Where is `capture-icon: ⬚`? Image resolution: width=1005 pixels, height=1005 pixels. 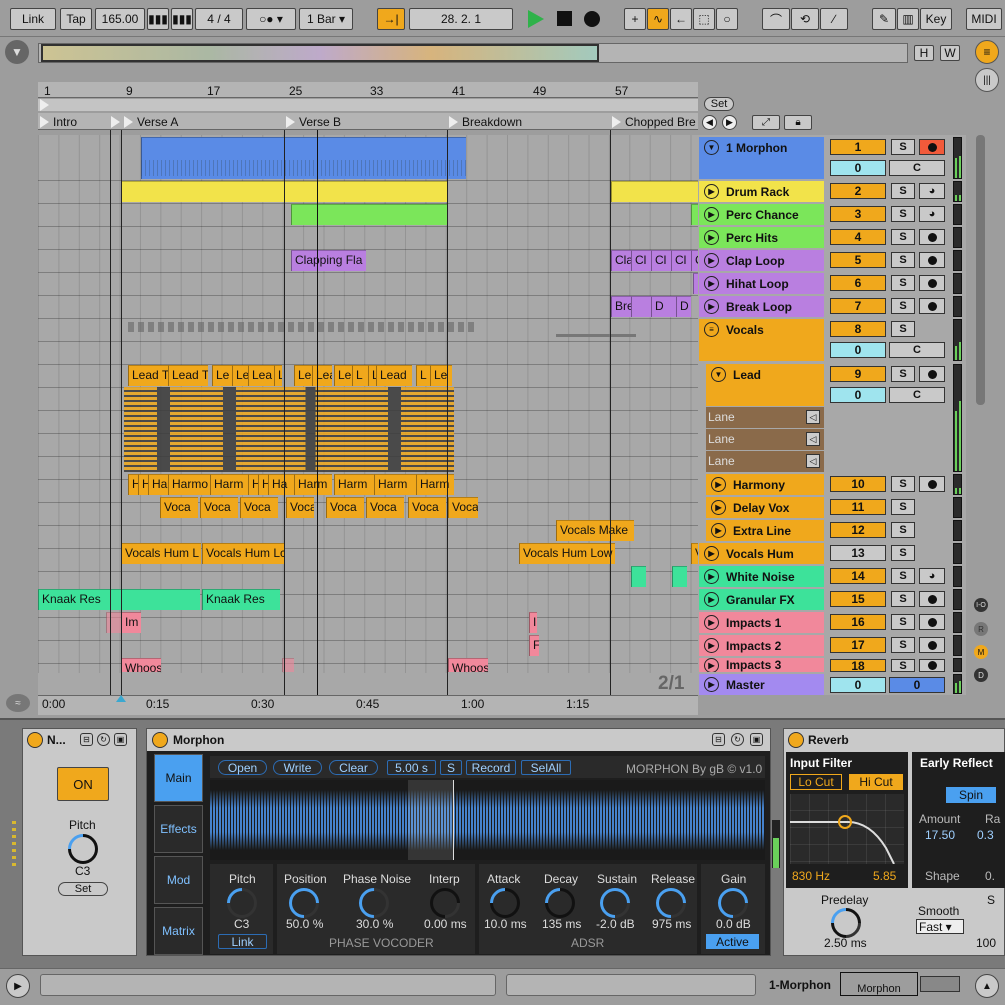
capture-icon: ⬚ is located at coordinates (704, 19).